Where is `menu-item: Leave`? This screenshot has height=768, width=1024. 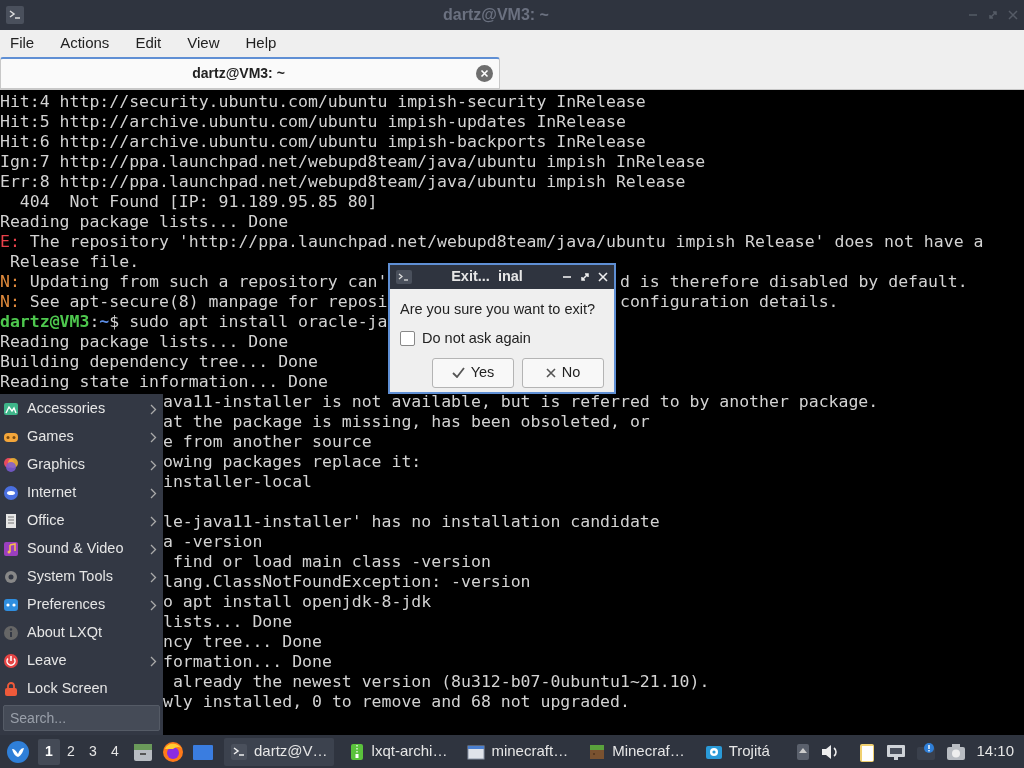 menu-item: Leave is located at coordinates (81, 661).